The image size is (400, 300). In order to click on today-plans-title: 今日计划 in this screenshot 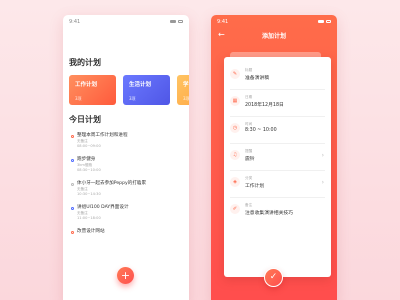, I will do `click(85, 119)`.